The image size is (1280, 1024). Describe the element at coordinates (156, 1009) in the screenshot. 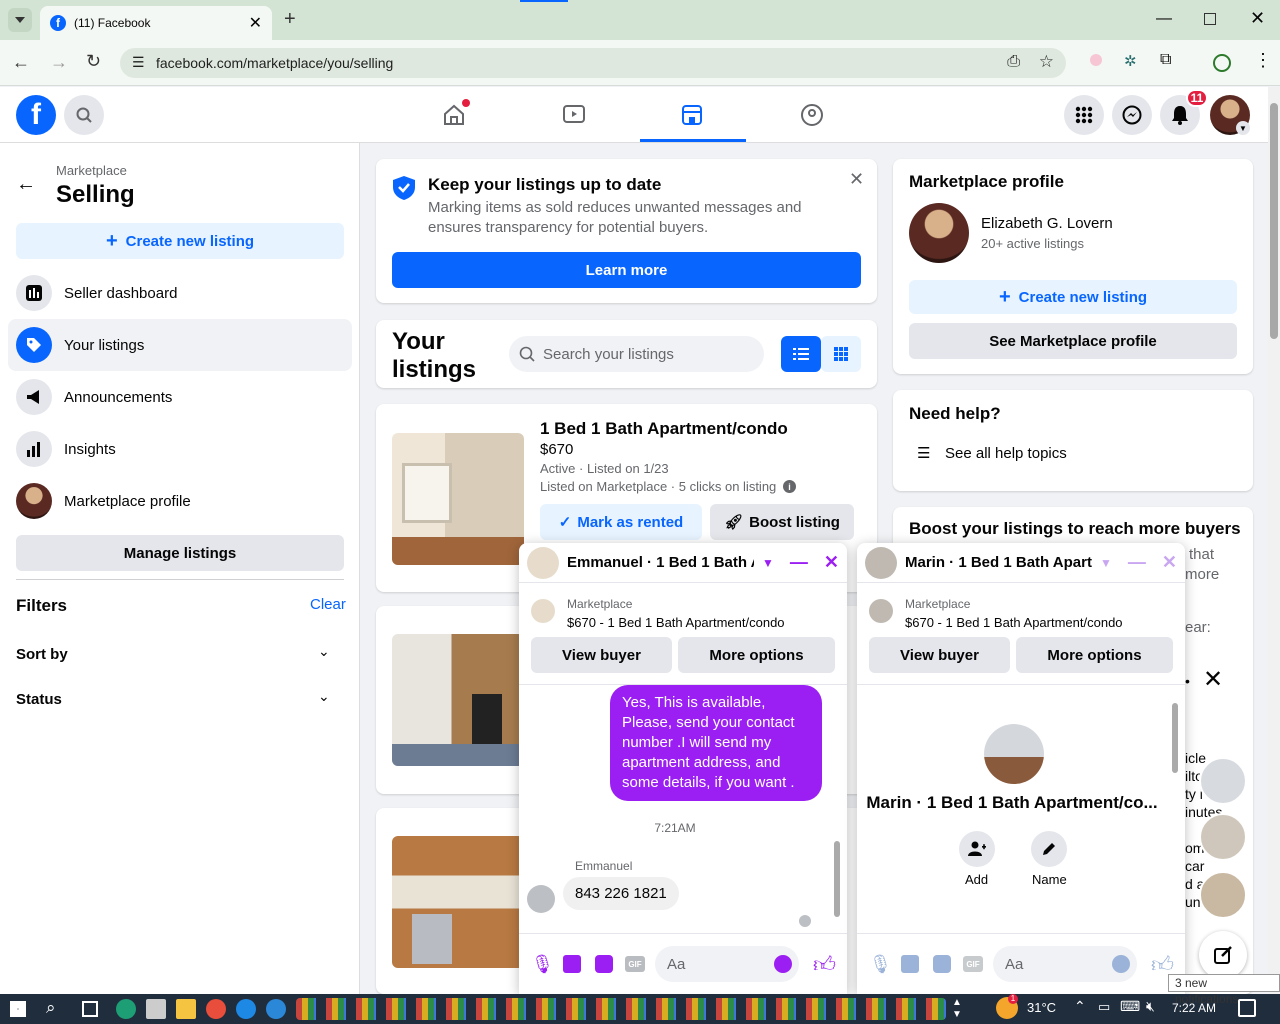

I see `terminal-icon` at that location.